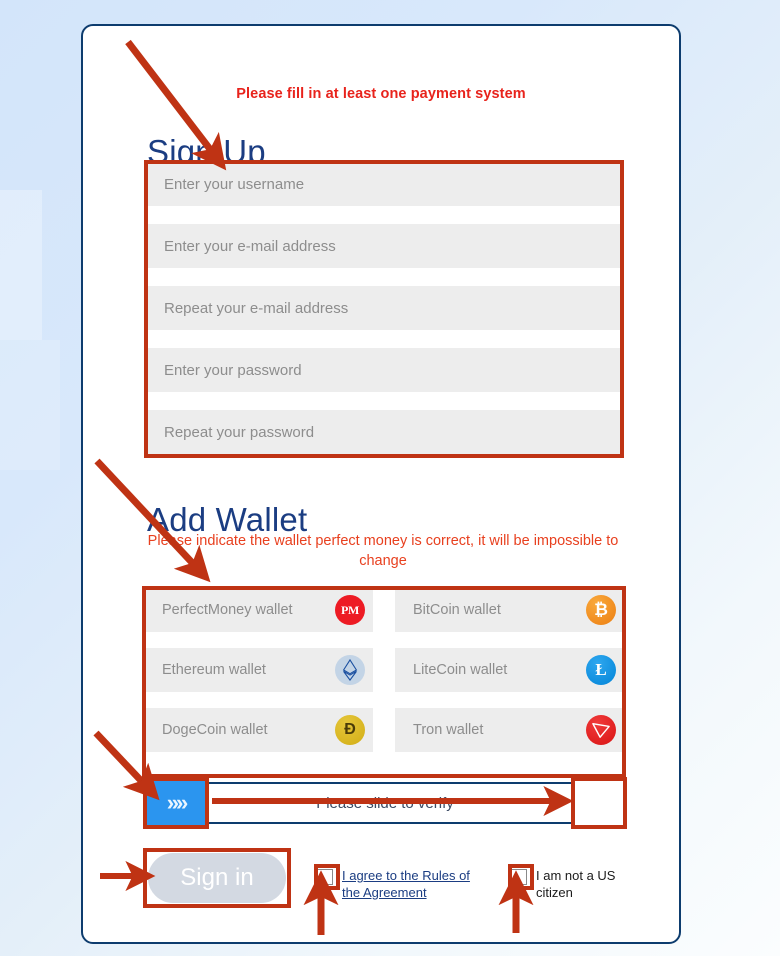 The image size is (780, 956). What do you see at coordinates (325, 877) in the screenshot?
I see `agreement-checkbox` at bounding box center [325, 877].